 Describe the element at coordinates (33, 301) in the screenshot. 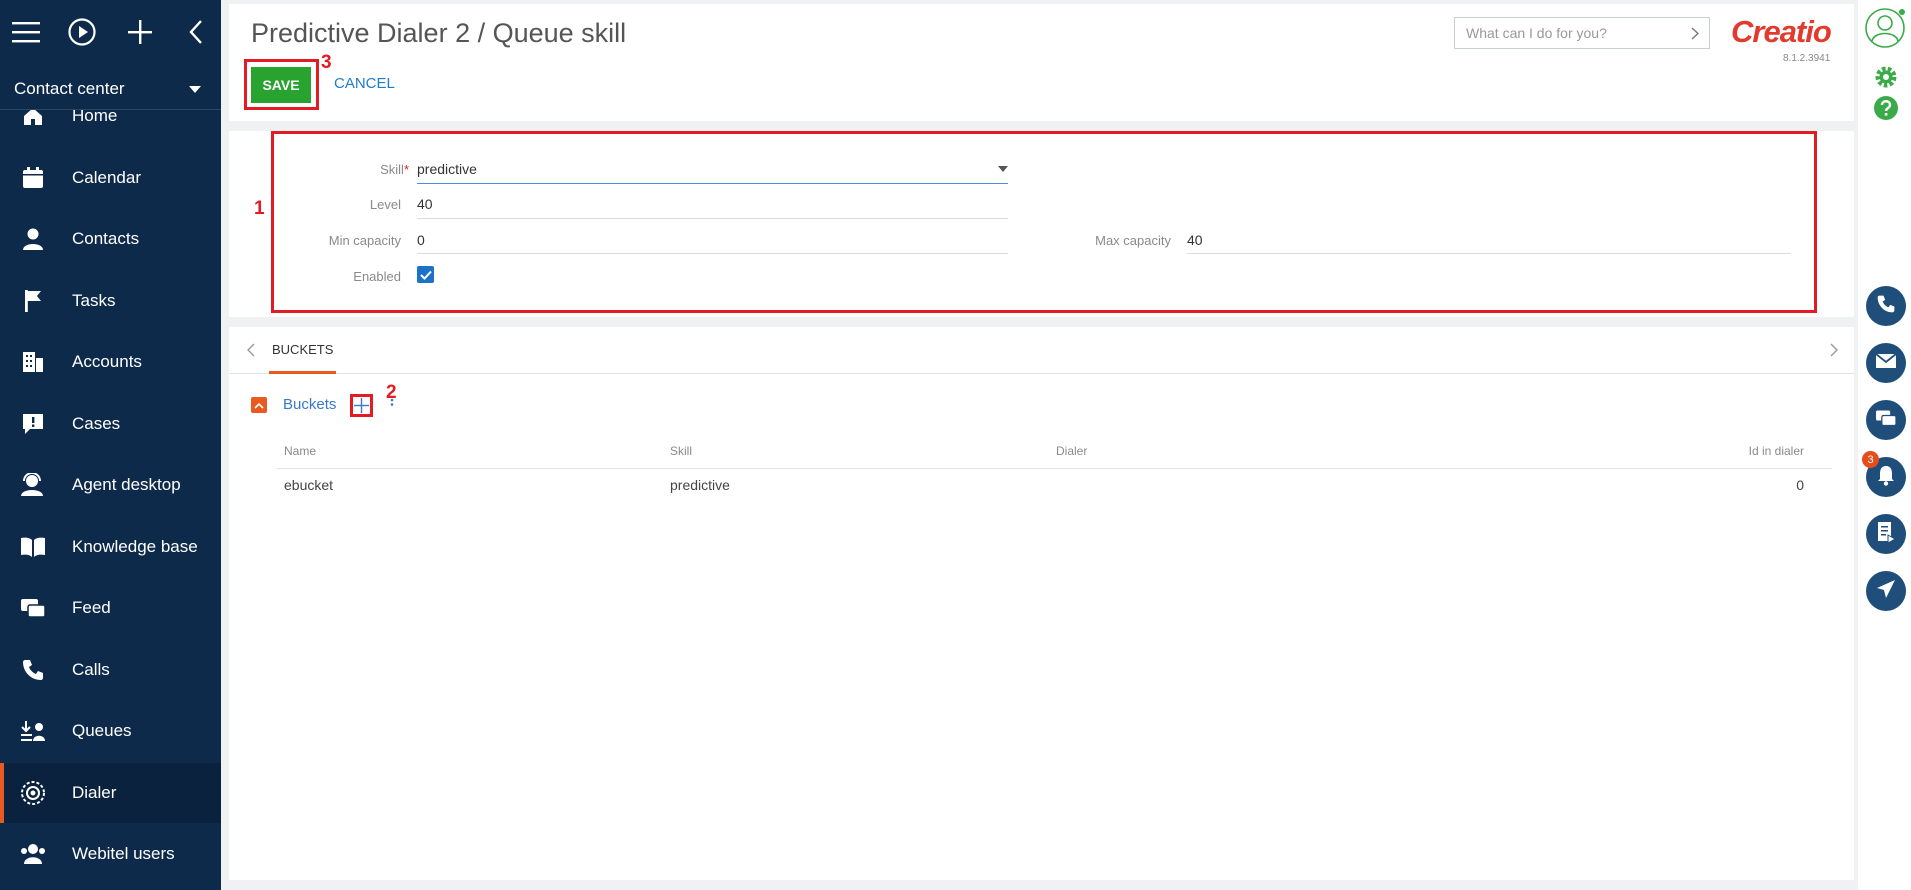

I see `flag-icon` at that location.